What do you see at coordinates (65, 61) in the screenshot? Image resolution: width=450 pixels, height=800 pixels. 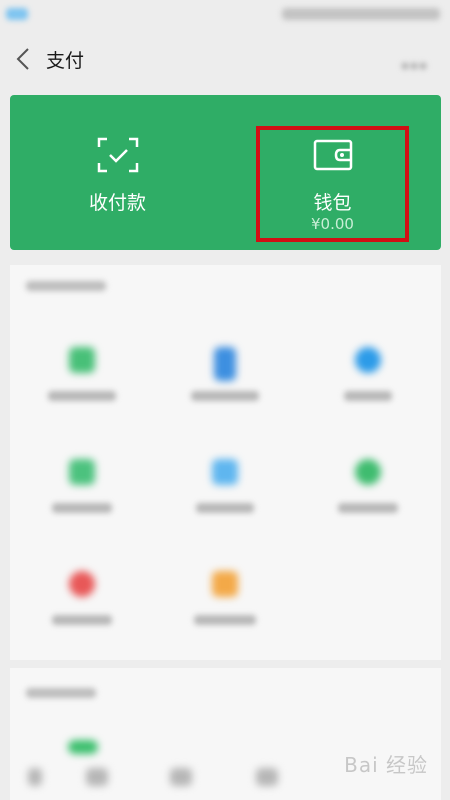 I see `page-title: 支付` at bounding box center [65, 61].